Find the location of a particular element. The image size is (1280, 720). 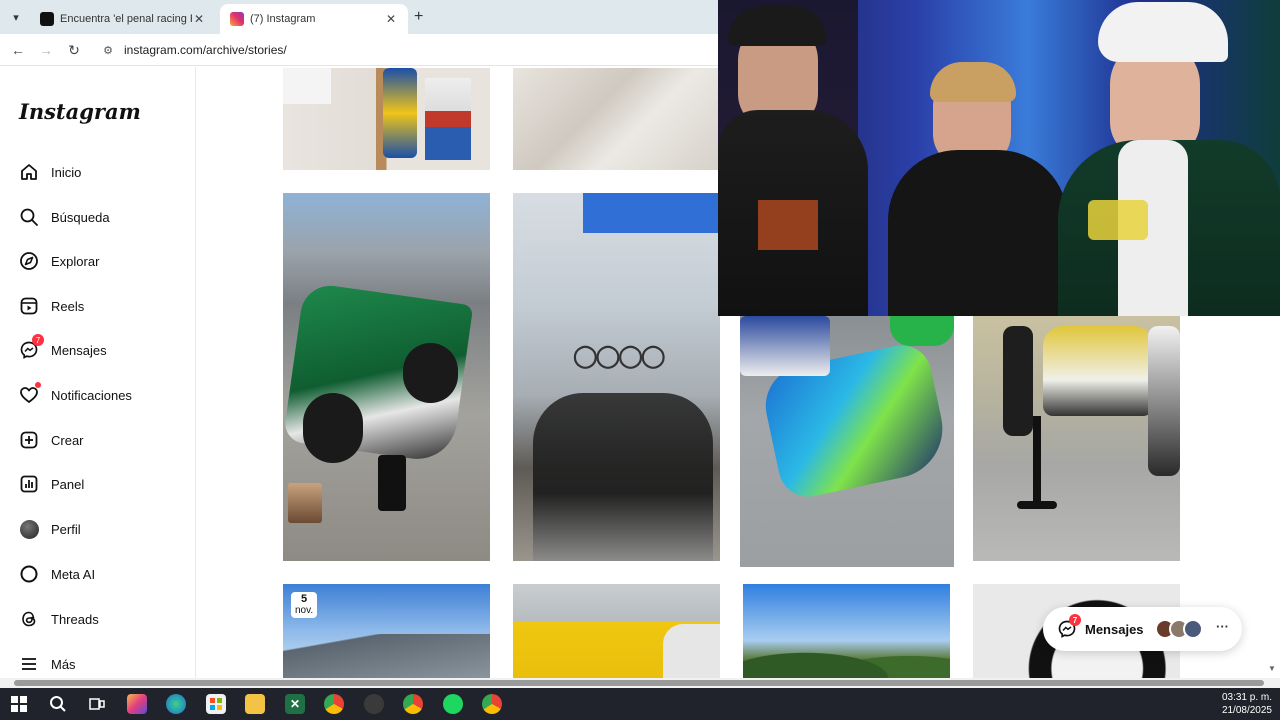

chrome-active-icon is located at coordinates (492, 704).